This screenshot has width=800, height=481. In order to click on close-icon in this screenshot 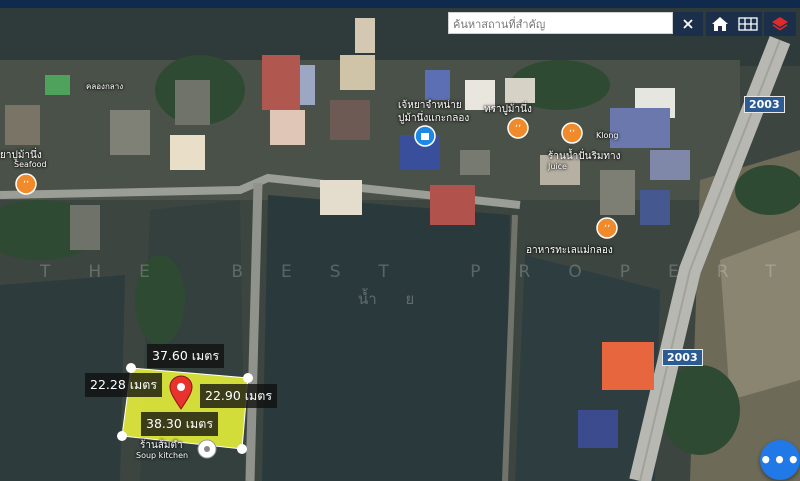, I will do `click(688, 24)`.